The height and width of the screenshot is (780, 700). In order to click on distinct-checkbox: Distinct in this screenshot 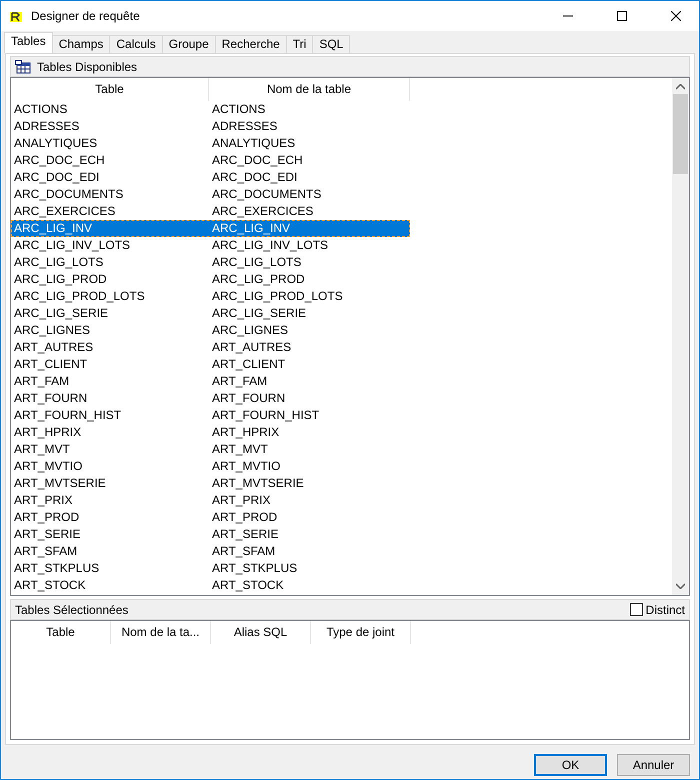, I will do `click(657, 609)`.